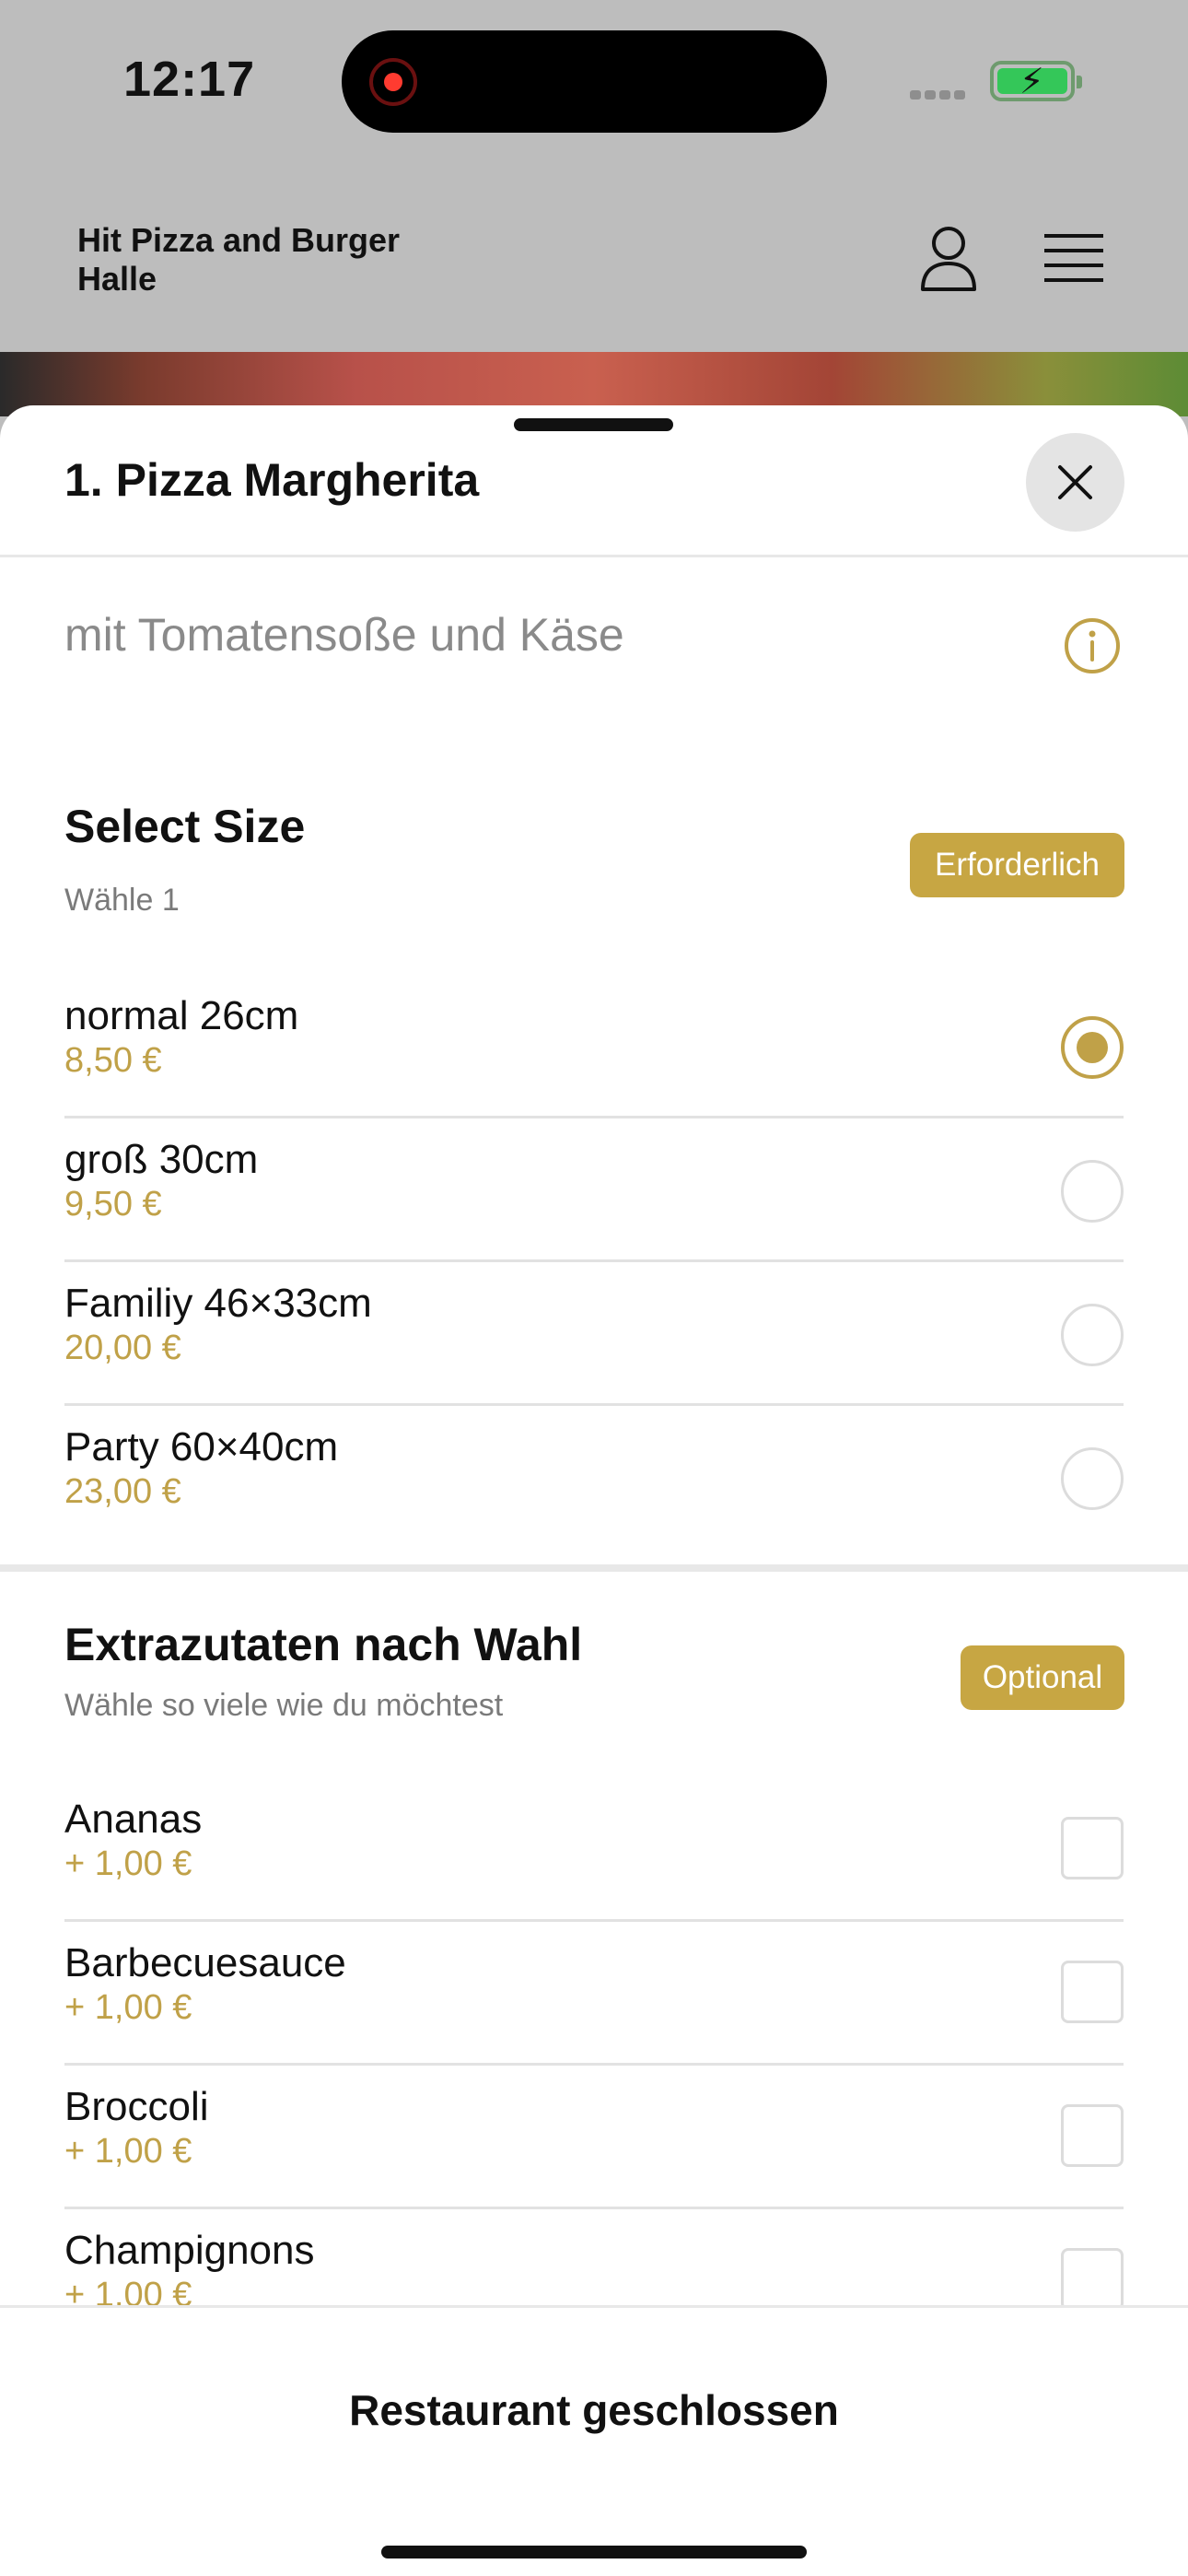  I want to click on status-bar: 12:17 ⚡, so click(594, 83).